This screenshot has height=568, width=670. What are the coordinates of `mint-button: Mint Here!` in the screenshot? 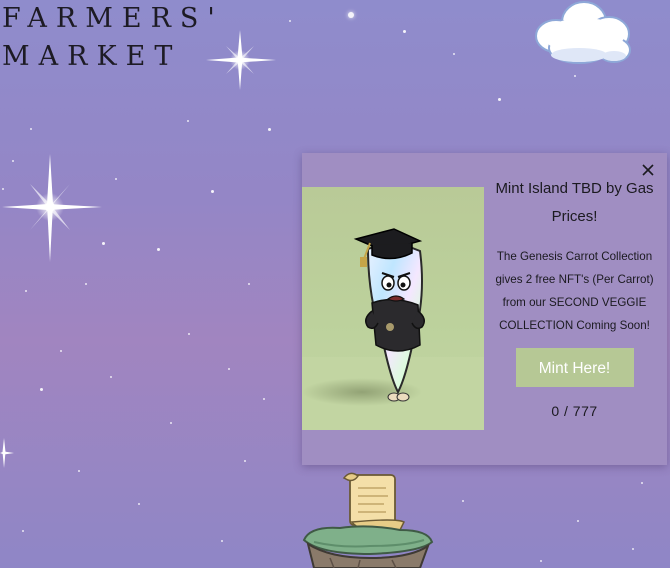 It's located at (574, 367).